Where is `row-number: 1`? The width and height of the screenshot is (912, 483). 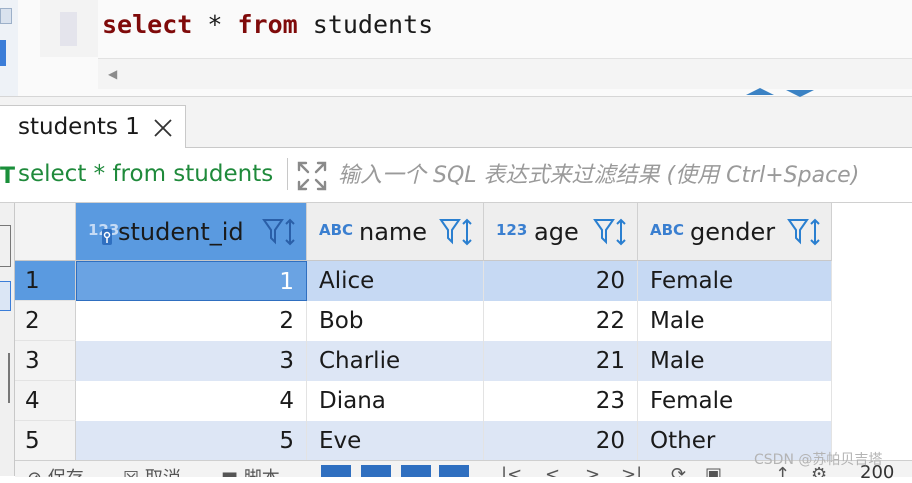 row-number: 1 is located at coordinates (45, 281).